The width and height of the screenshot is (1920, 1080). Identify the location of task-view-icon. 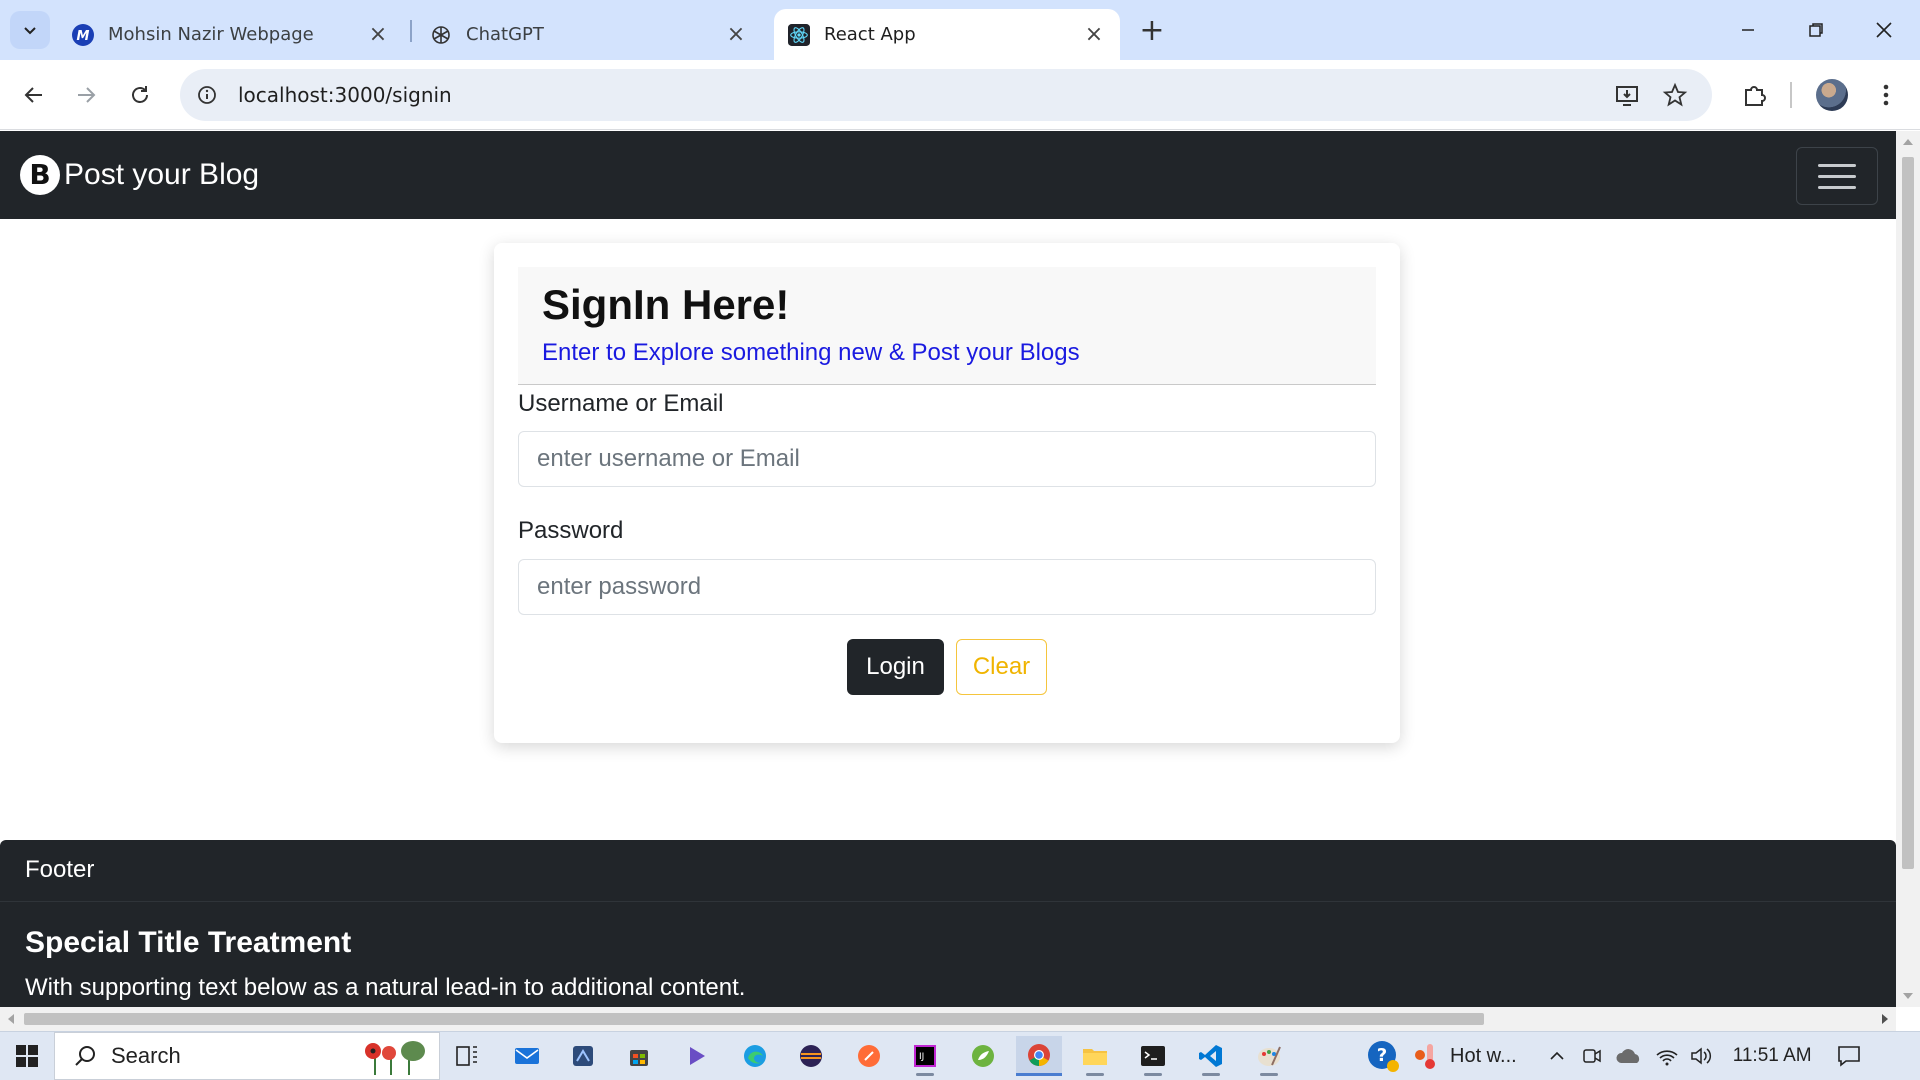
(466, 1056).